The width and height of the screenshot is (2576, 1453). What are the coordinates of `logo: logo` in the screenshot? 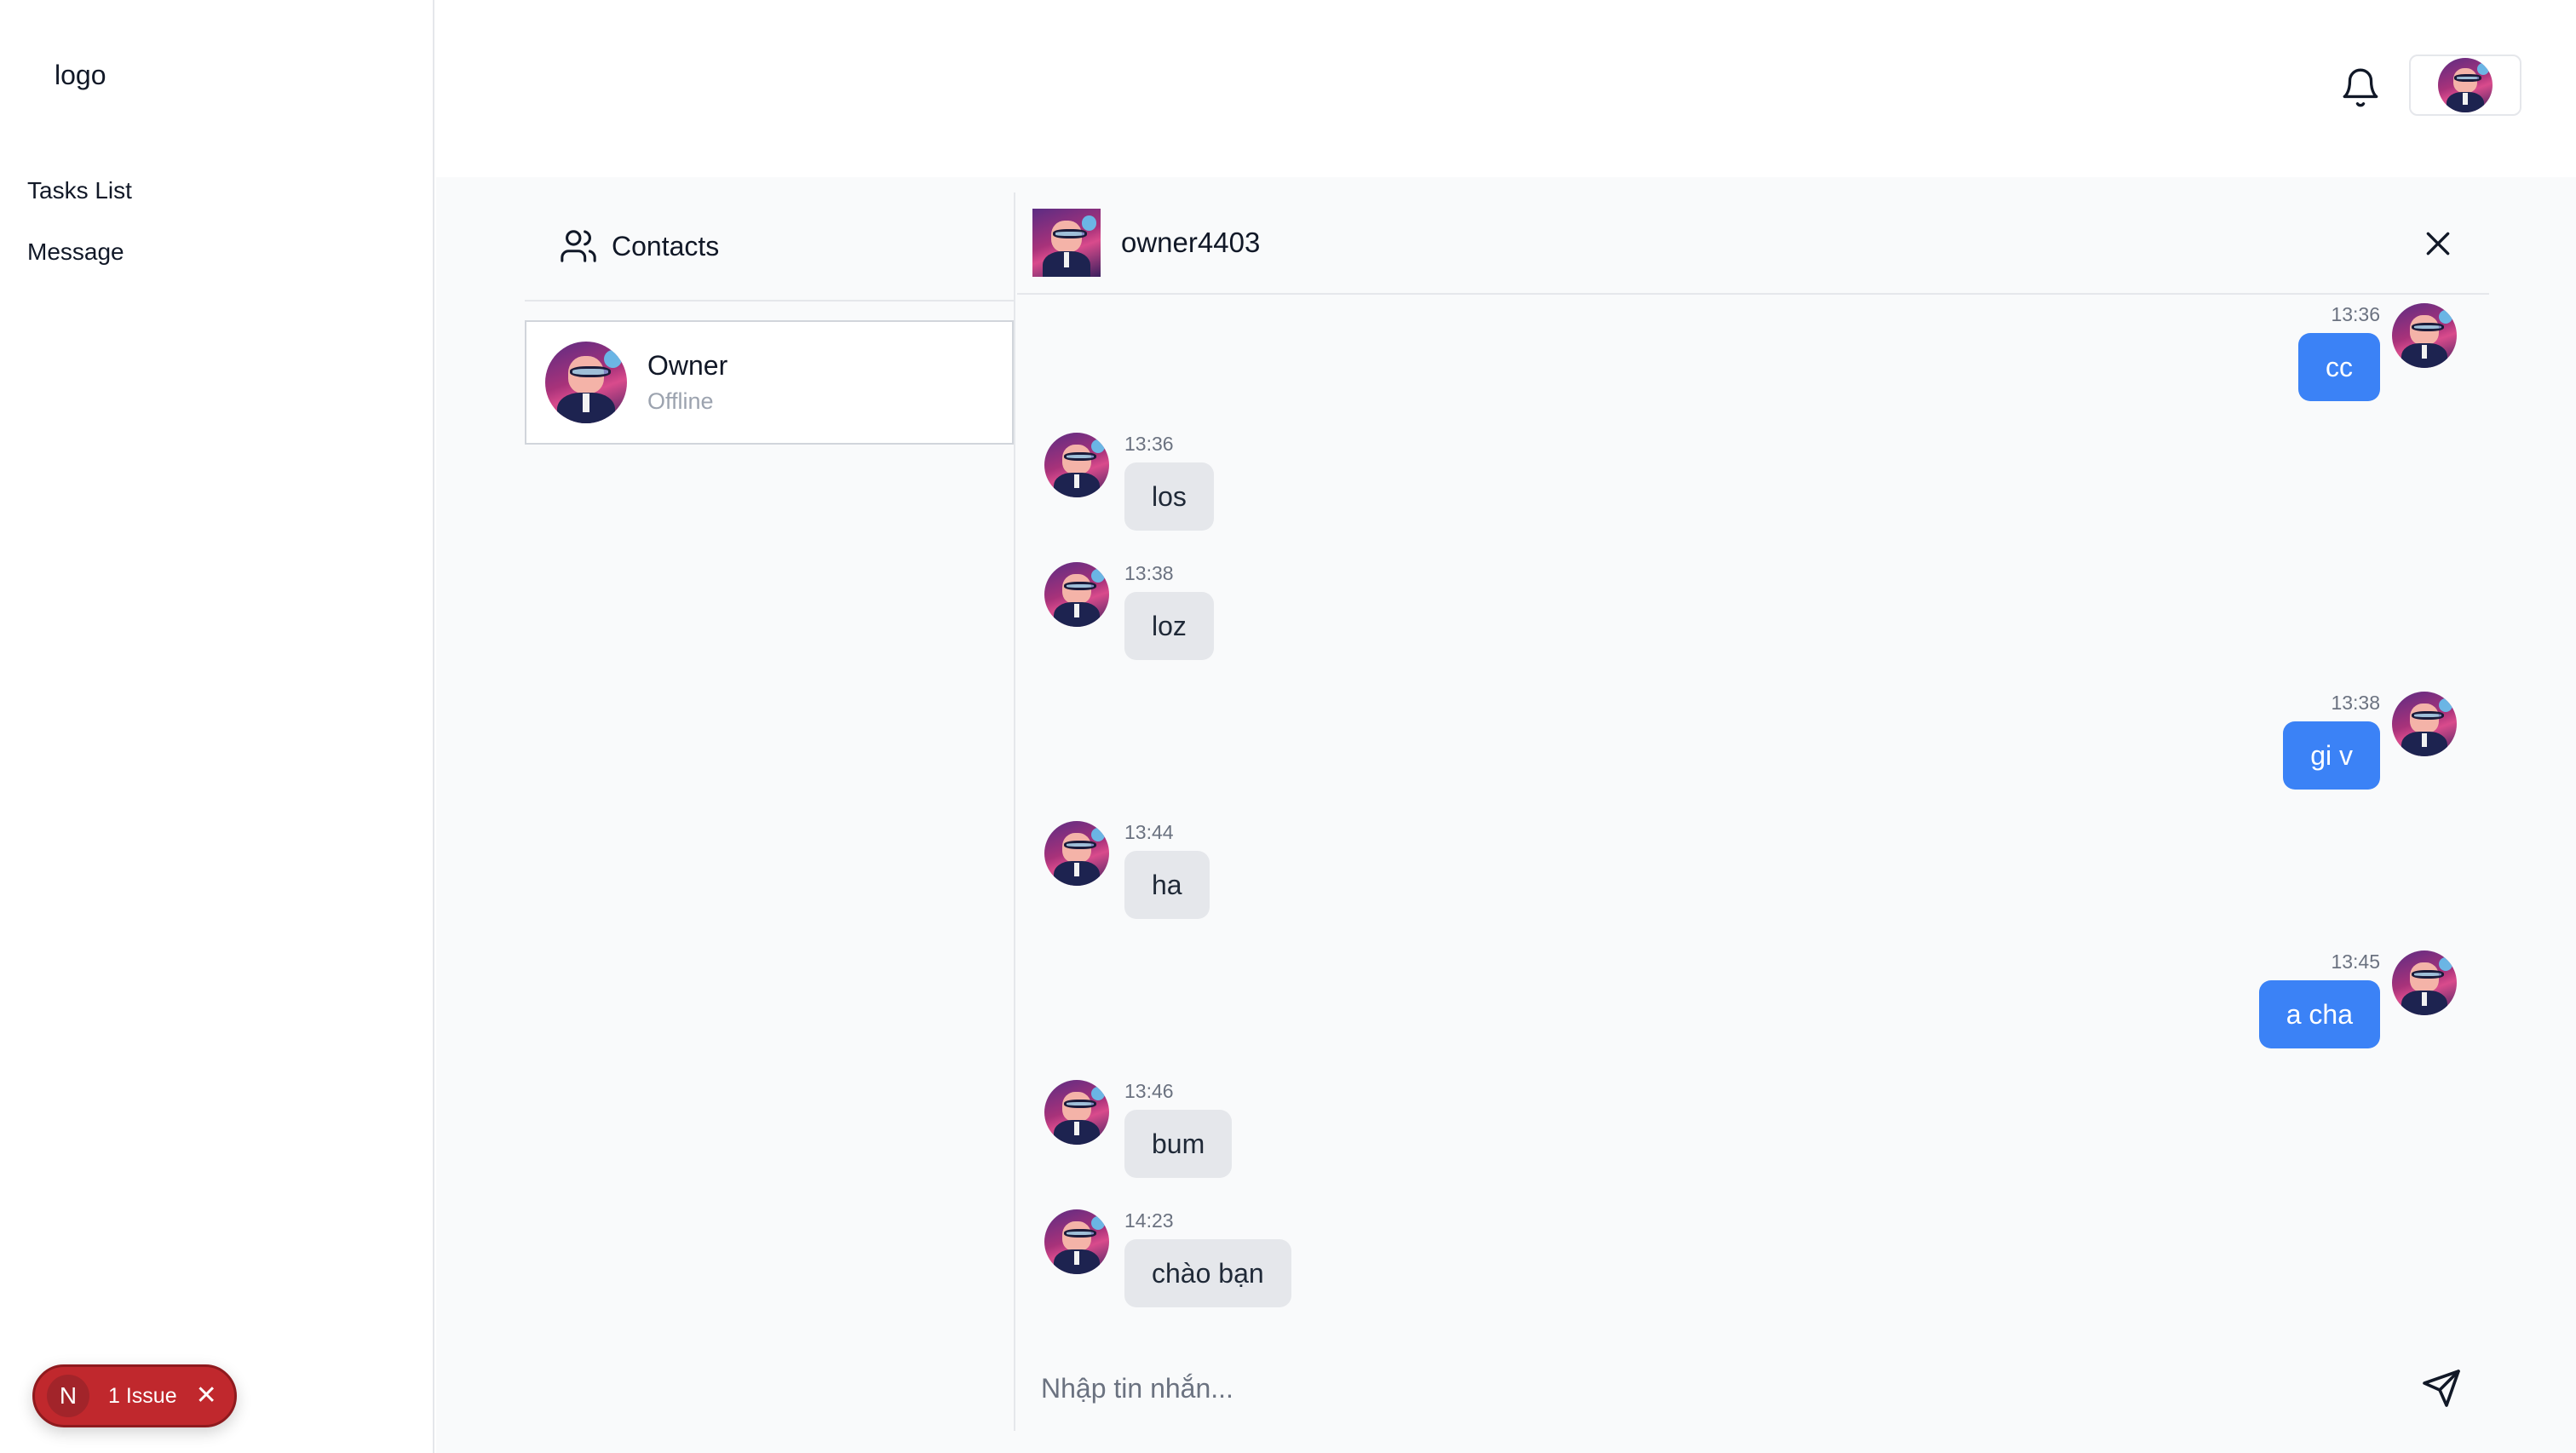 It's located at (81, 75).